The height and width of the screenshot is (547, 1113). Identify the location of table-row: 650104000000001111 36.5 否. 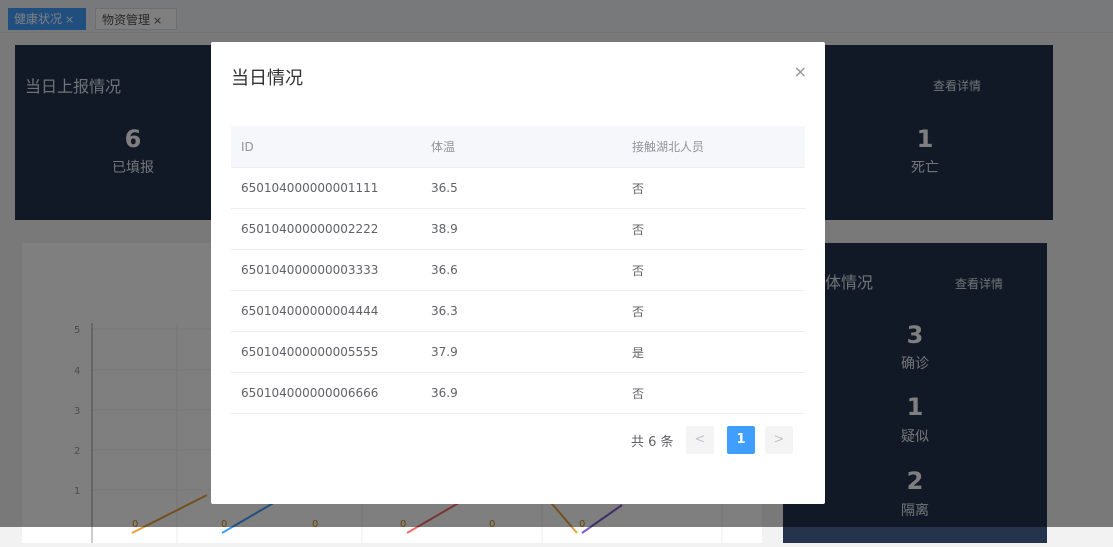
(518, 188).